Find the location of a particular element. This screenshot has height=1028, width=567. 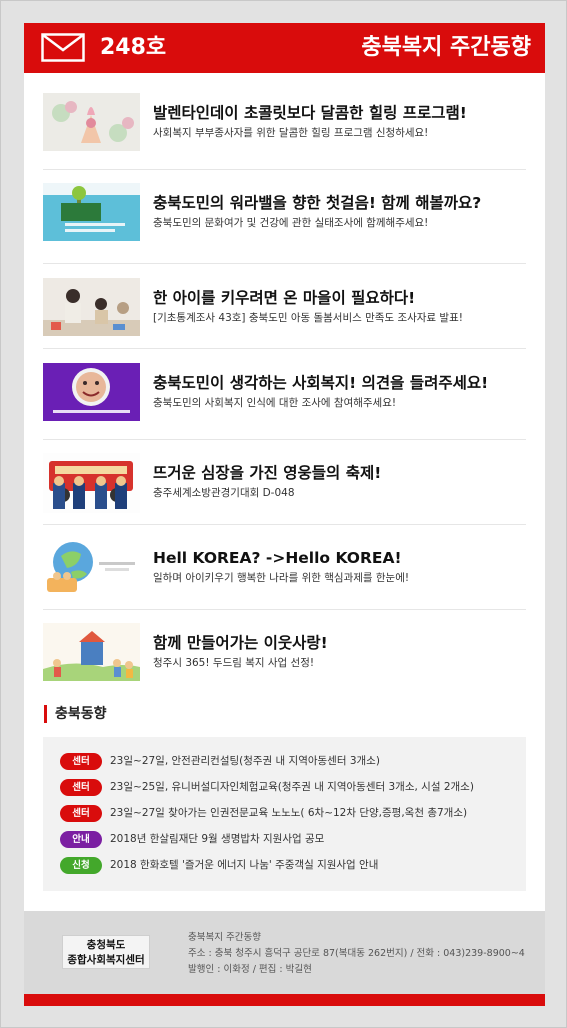

footer-publisher: 발행인 : 이화정 / 편집 : 박길현 is located at coordinates (250, 969).